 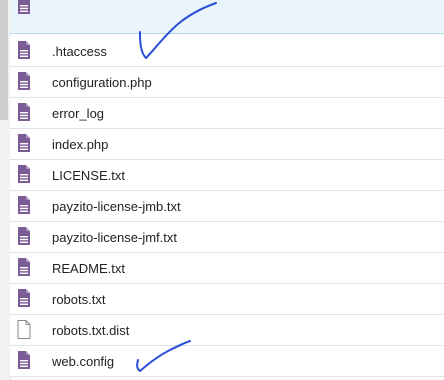 I want to click on file-row: LICENSE.txt, so click(x=227, y=175).